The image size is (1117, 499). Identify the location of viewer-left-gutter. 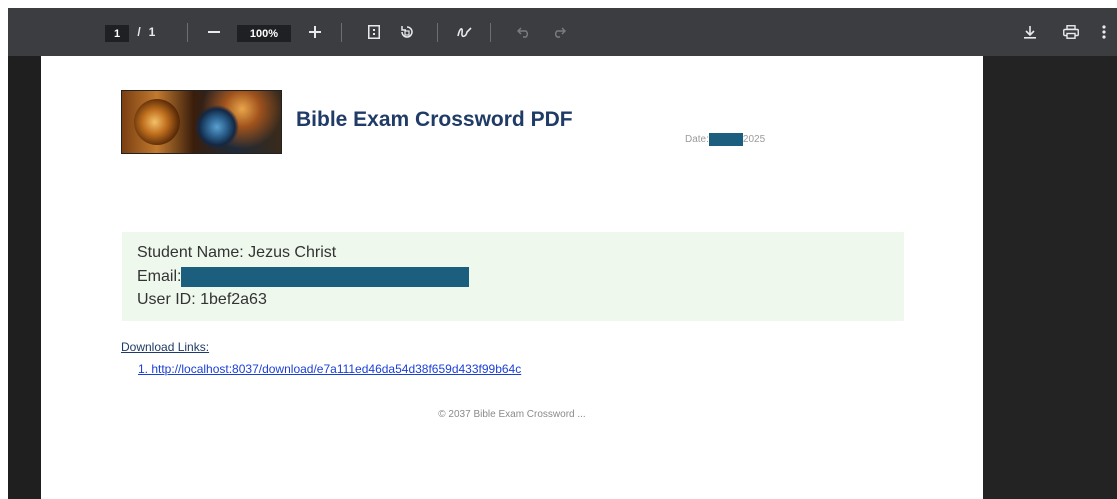
(24, 277).